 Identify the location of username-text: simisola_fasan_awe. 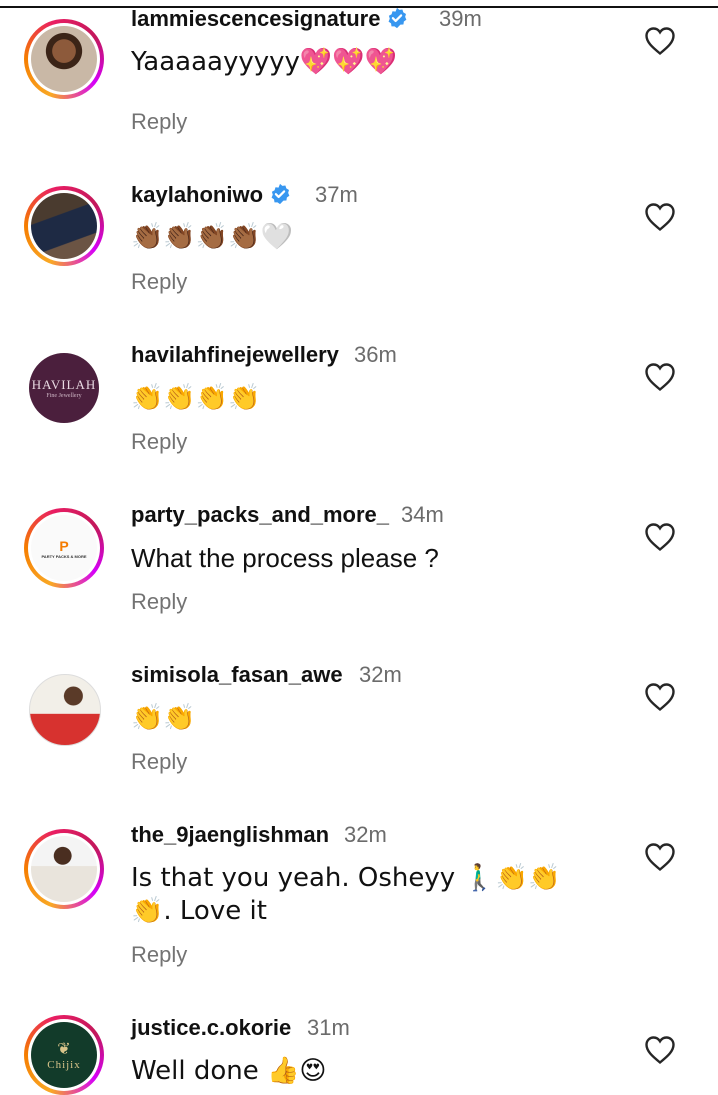
(237, 674).